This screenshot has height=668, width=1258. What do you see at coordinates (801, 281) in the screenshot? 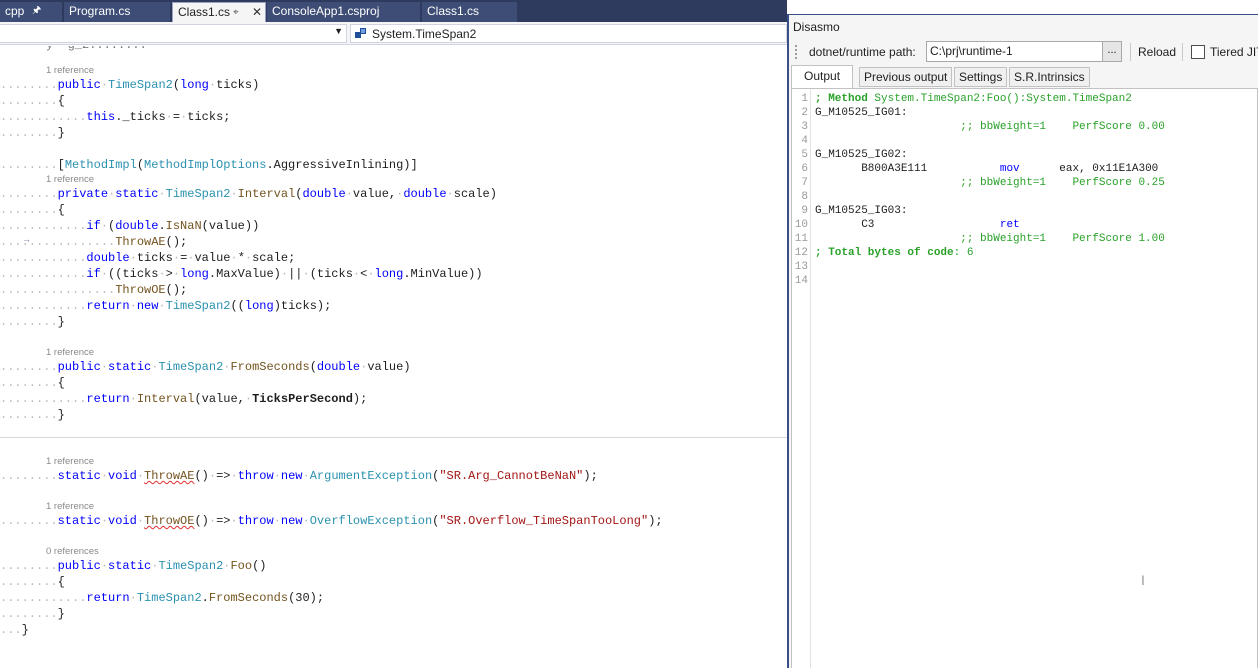
I see `line-number: 14` at bounding box center [801, 281].